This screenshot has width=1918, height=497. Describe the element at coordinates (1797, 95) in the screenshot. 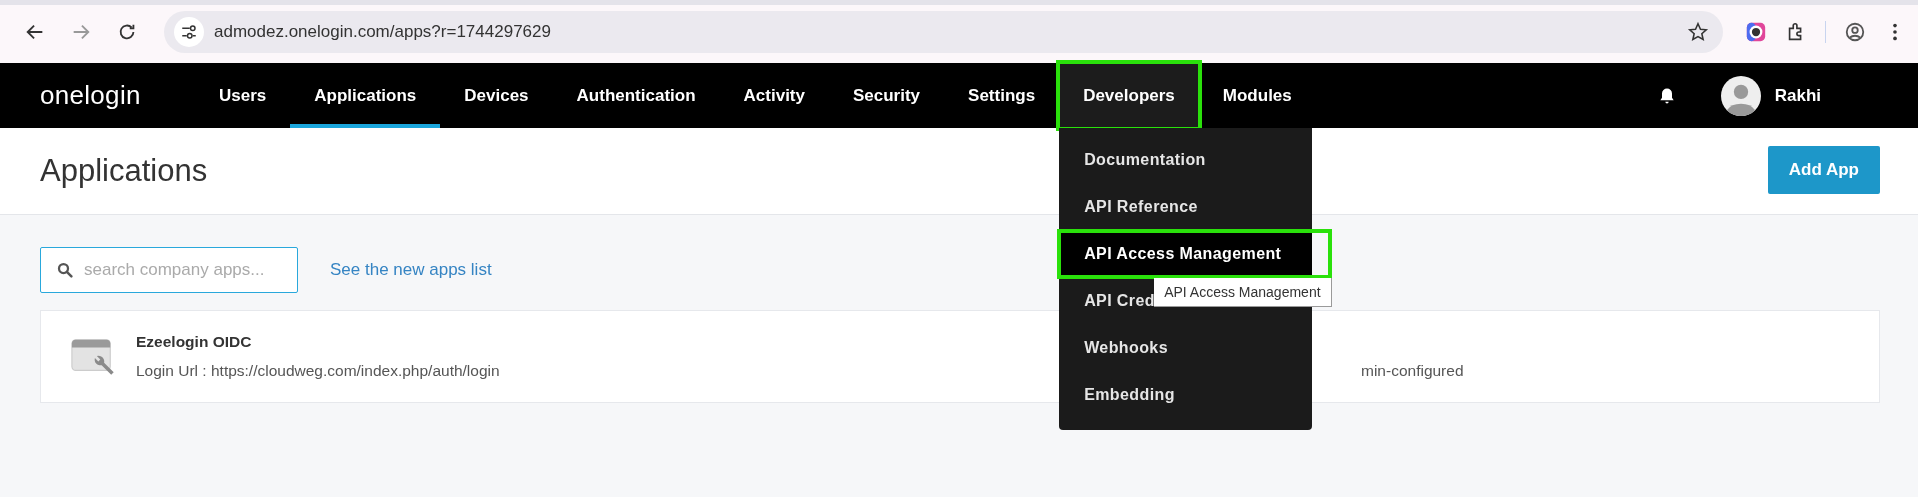

I see `user-name: Rakhi` at that location.